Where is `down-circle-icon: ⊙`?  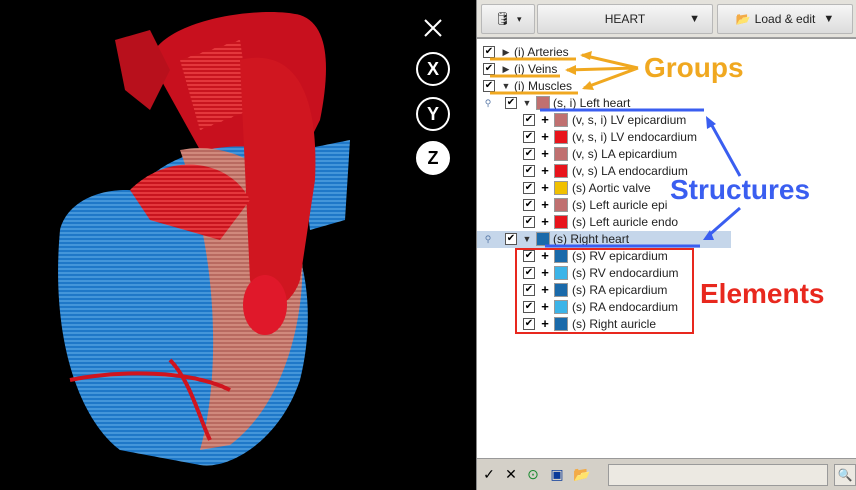 down-circle-icon: ⊙ is located at coordinates (533, 474).